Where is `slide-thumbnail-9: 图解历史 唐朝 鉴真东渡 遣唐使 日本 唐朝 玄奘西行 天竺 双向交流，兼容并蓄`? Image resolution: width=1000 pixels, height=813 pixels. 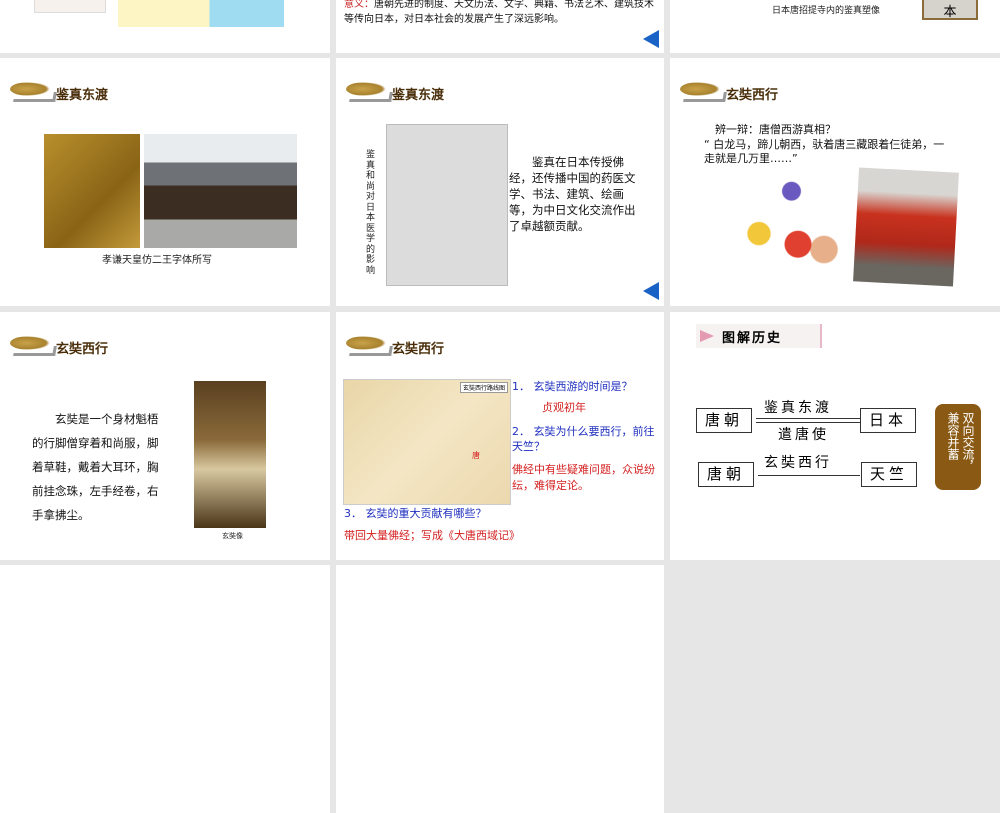 slide-thumbnail-9: 图解历史 唐朝 鉴真东渡 遣唐使 日本 唐朝 玄奘西行 天竺 双向交流，兼容并蓄 is located at coordinates (835, 436).